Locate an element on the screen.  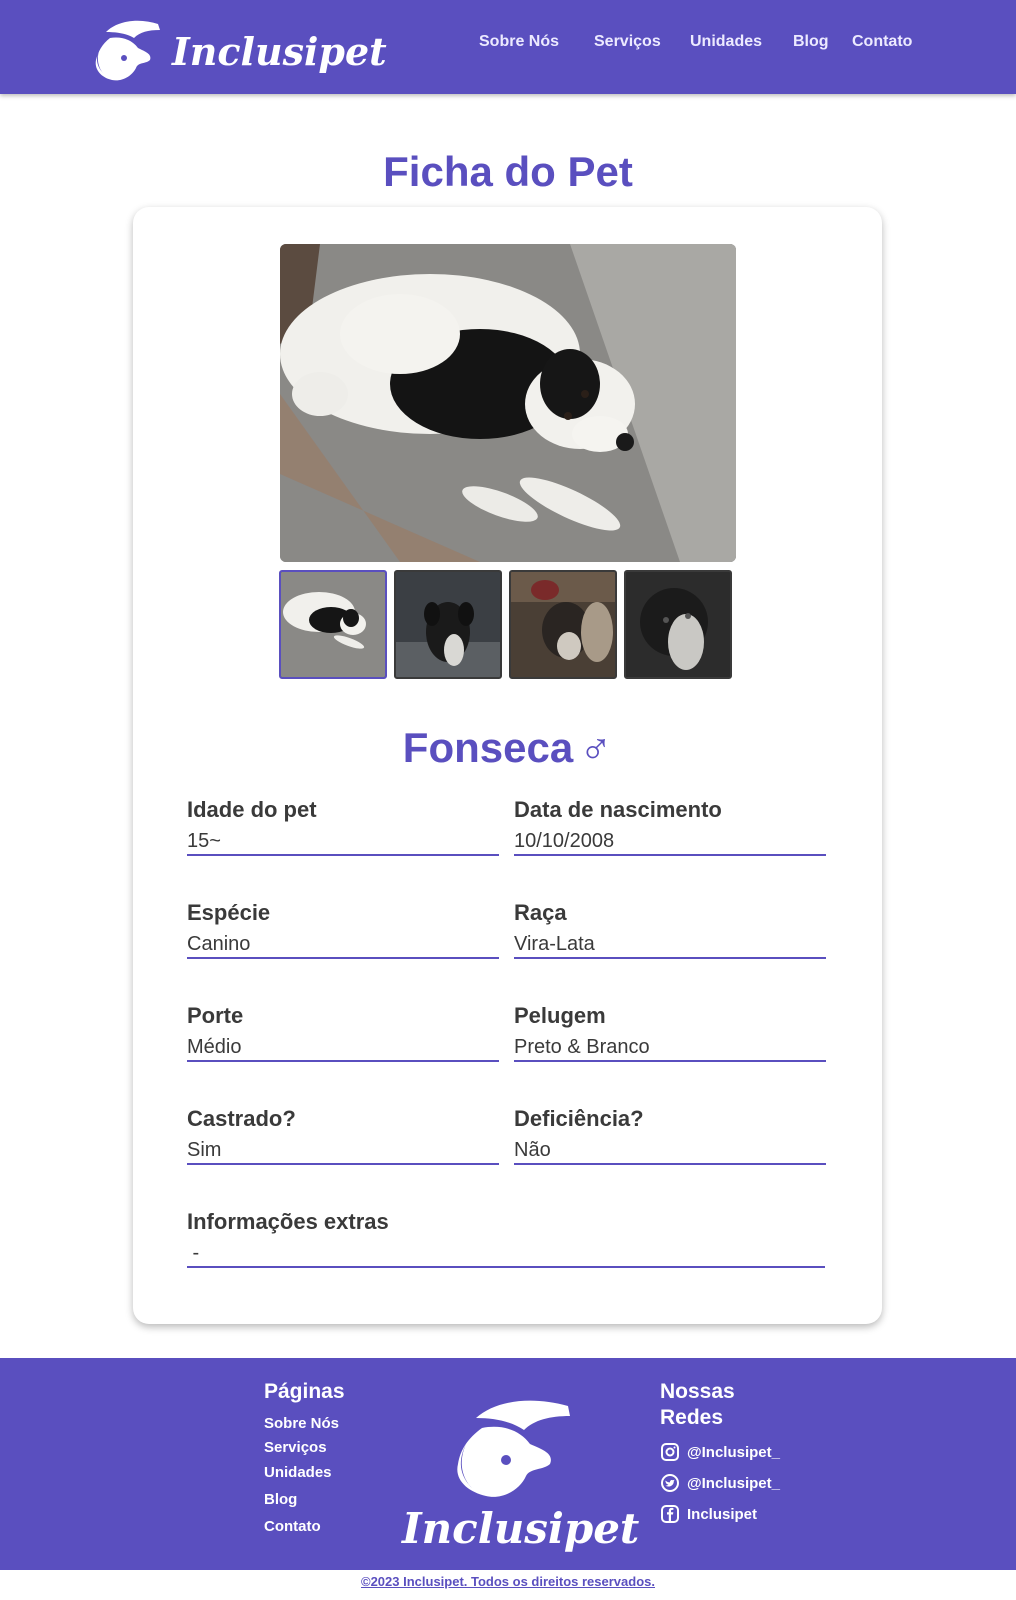
facebook-icon is located at coordinates (670, 1514).